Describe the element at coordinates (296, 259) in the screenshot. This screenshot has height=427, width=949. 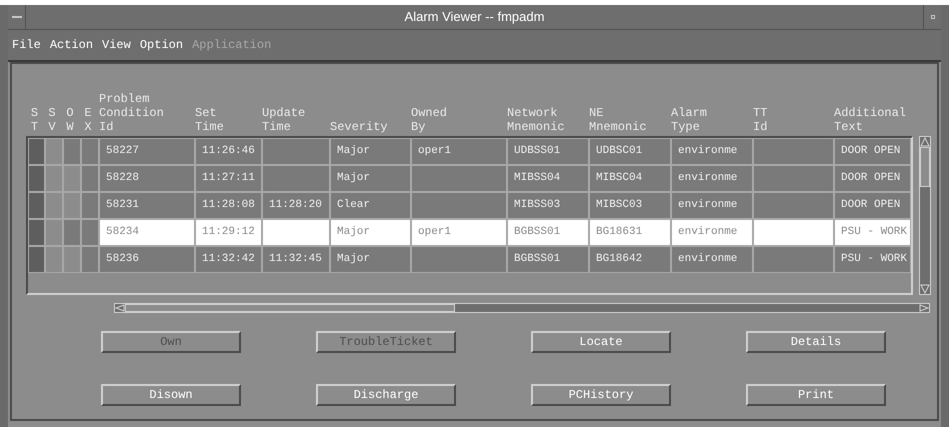
I see `table-cell: 11:32:45` at that location.